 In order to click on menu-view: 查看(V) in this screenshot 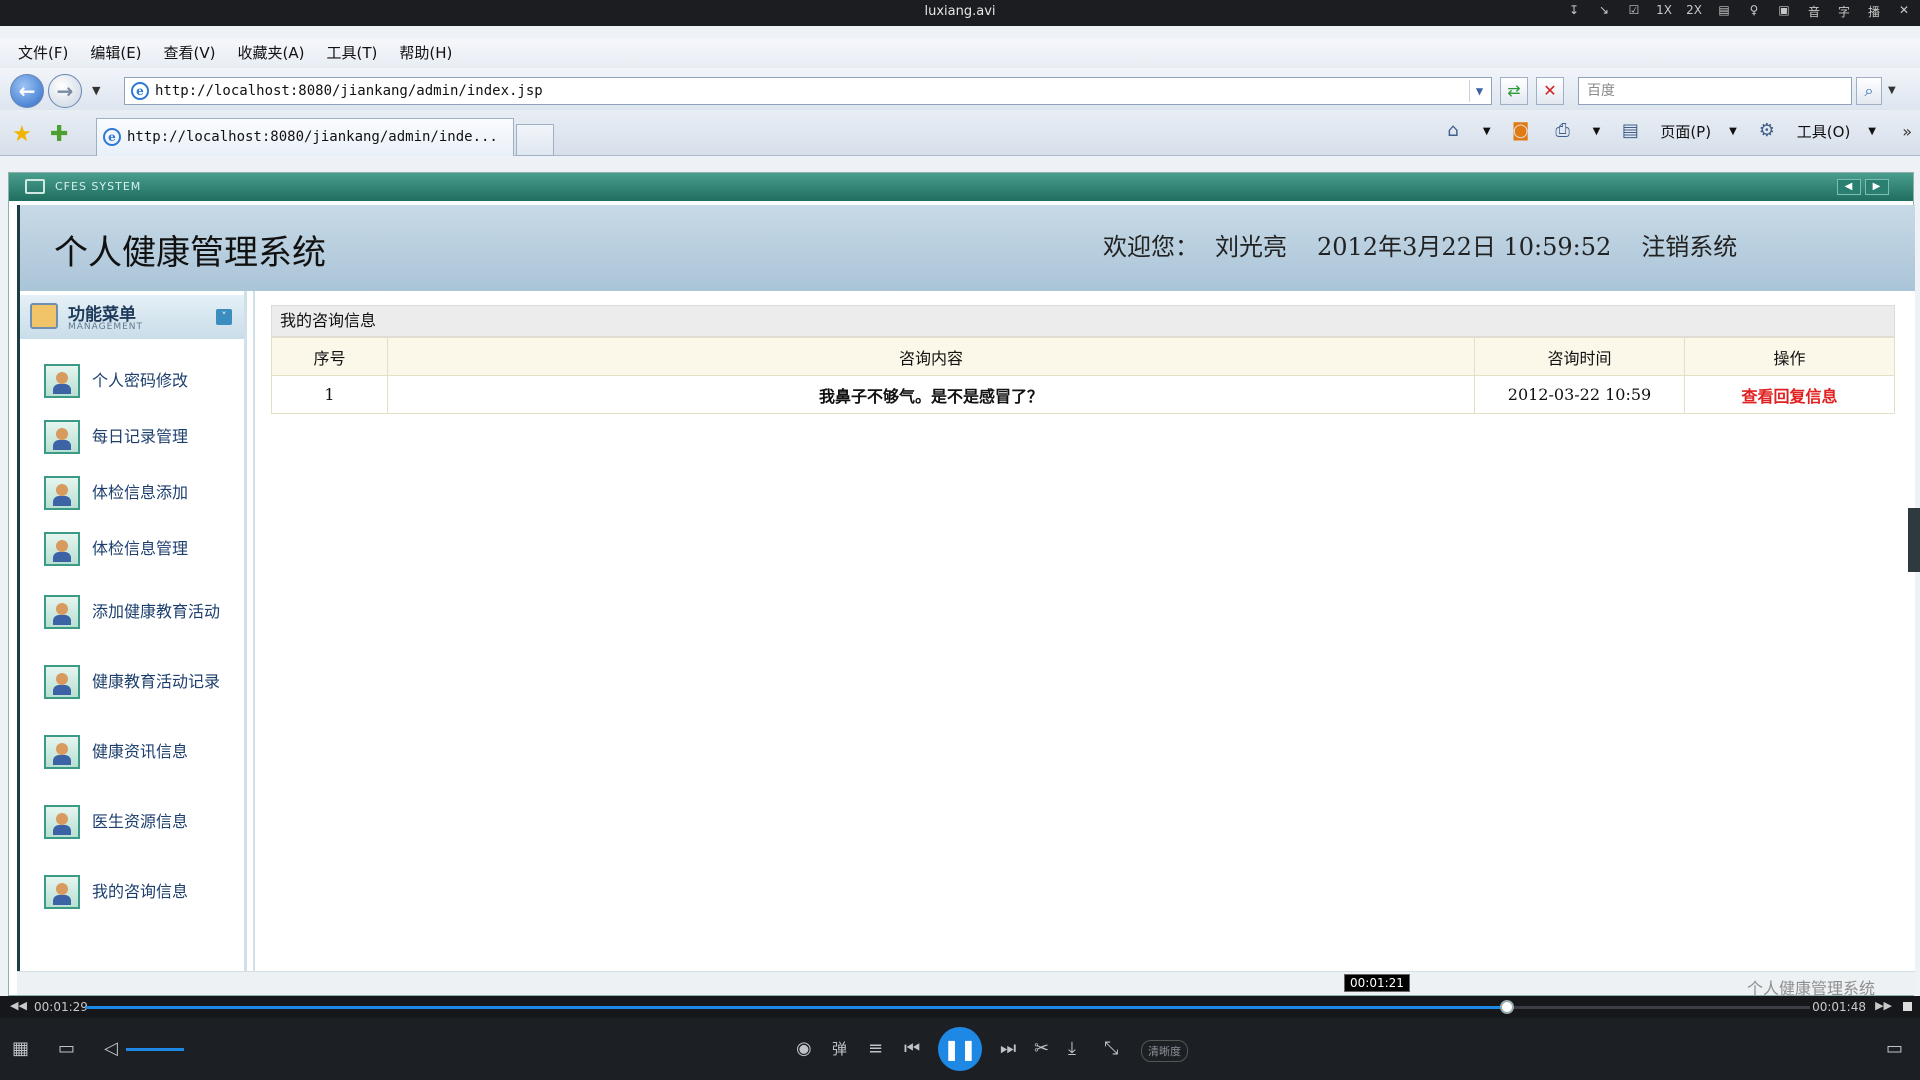, I will do `click(190, 53)`.